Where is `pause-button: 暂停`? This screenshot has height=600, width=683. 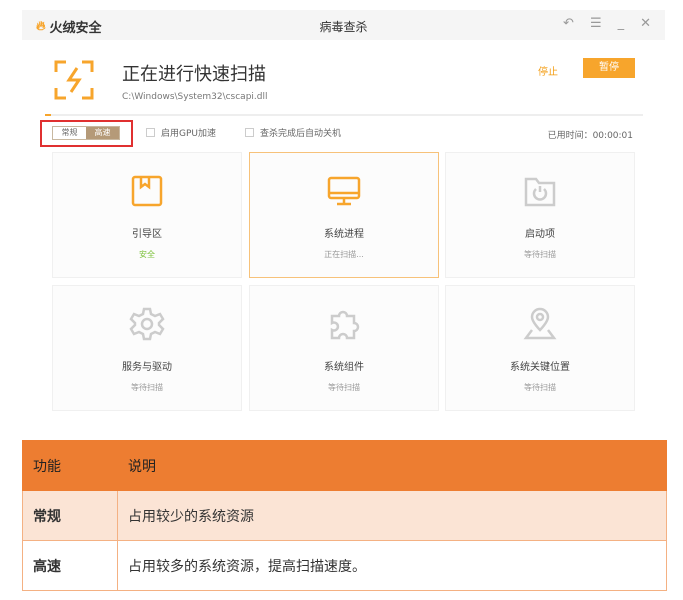 pause-button: 暂停 is located at coordinates (609, 68).